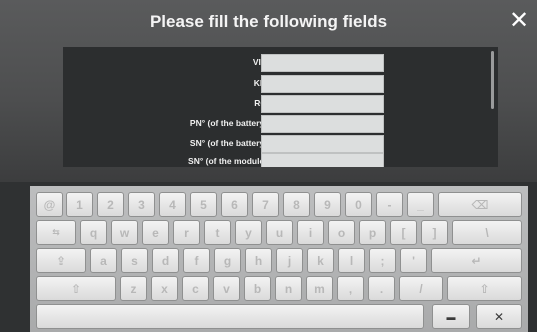 The height and width of the screenshot is (332, 537). What do you see at coordinates (319, 288) in the screenshot?
I see `key-m: m` at bounding box center [319, 288].